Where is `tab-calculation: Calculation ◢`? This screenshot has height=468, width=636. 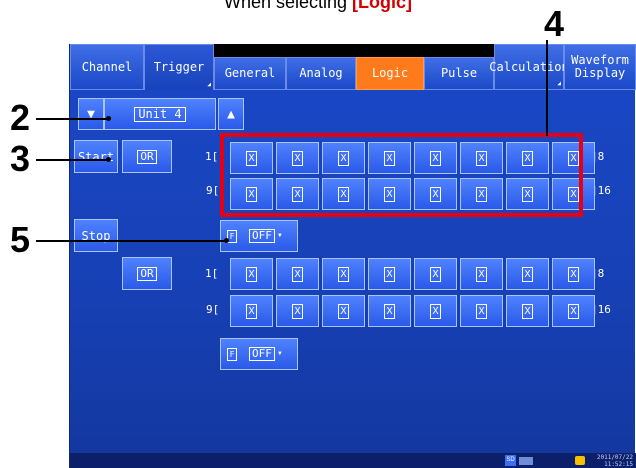 tab-calculation: Calculation ◢ is located at coordinates (529, 67).